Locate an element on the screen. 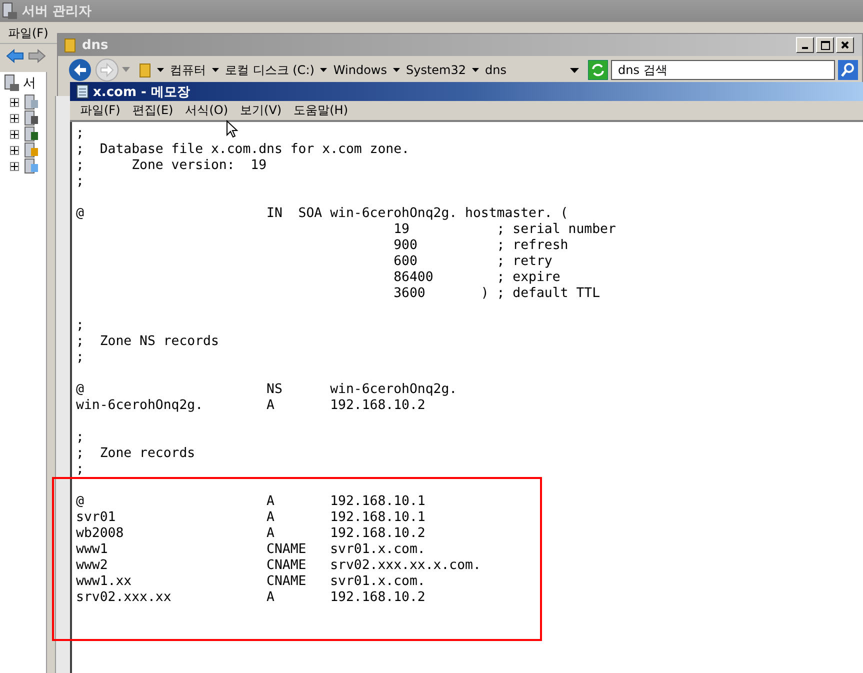 The image size is (863, 673). window-title: dns is located at coordinates (95, 45).